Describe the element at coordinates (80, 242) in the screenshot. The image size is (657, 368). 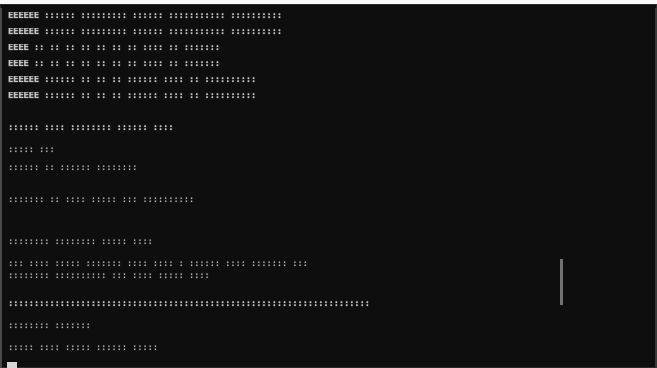
I see `terminal-line: :::::::: :::::::: ::::: ::::` at that location.